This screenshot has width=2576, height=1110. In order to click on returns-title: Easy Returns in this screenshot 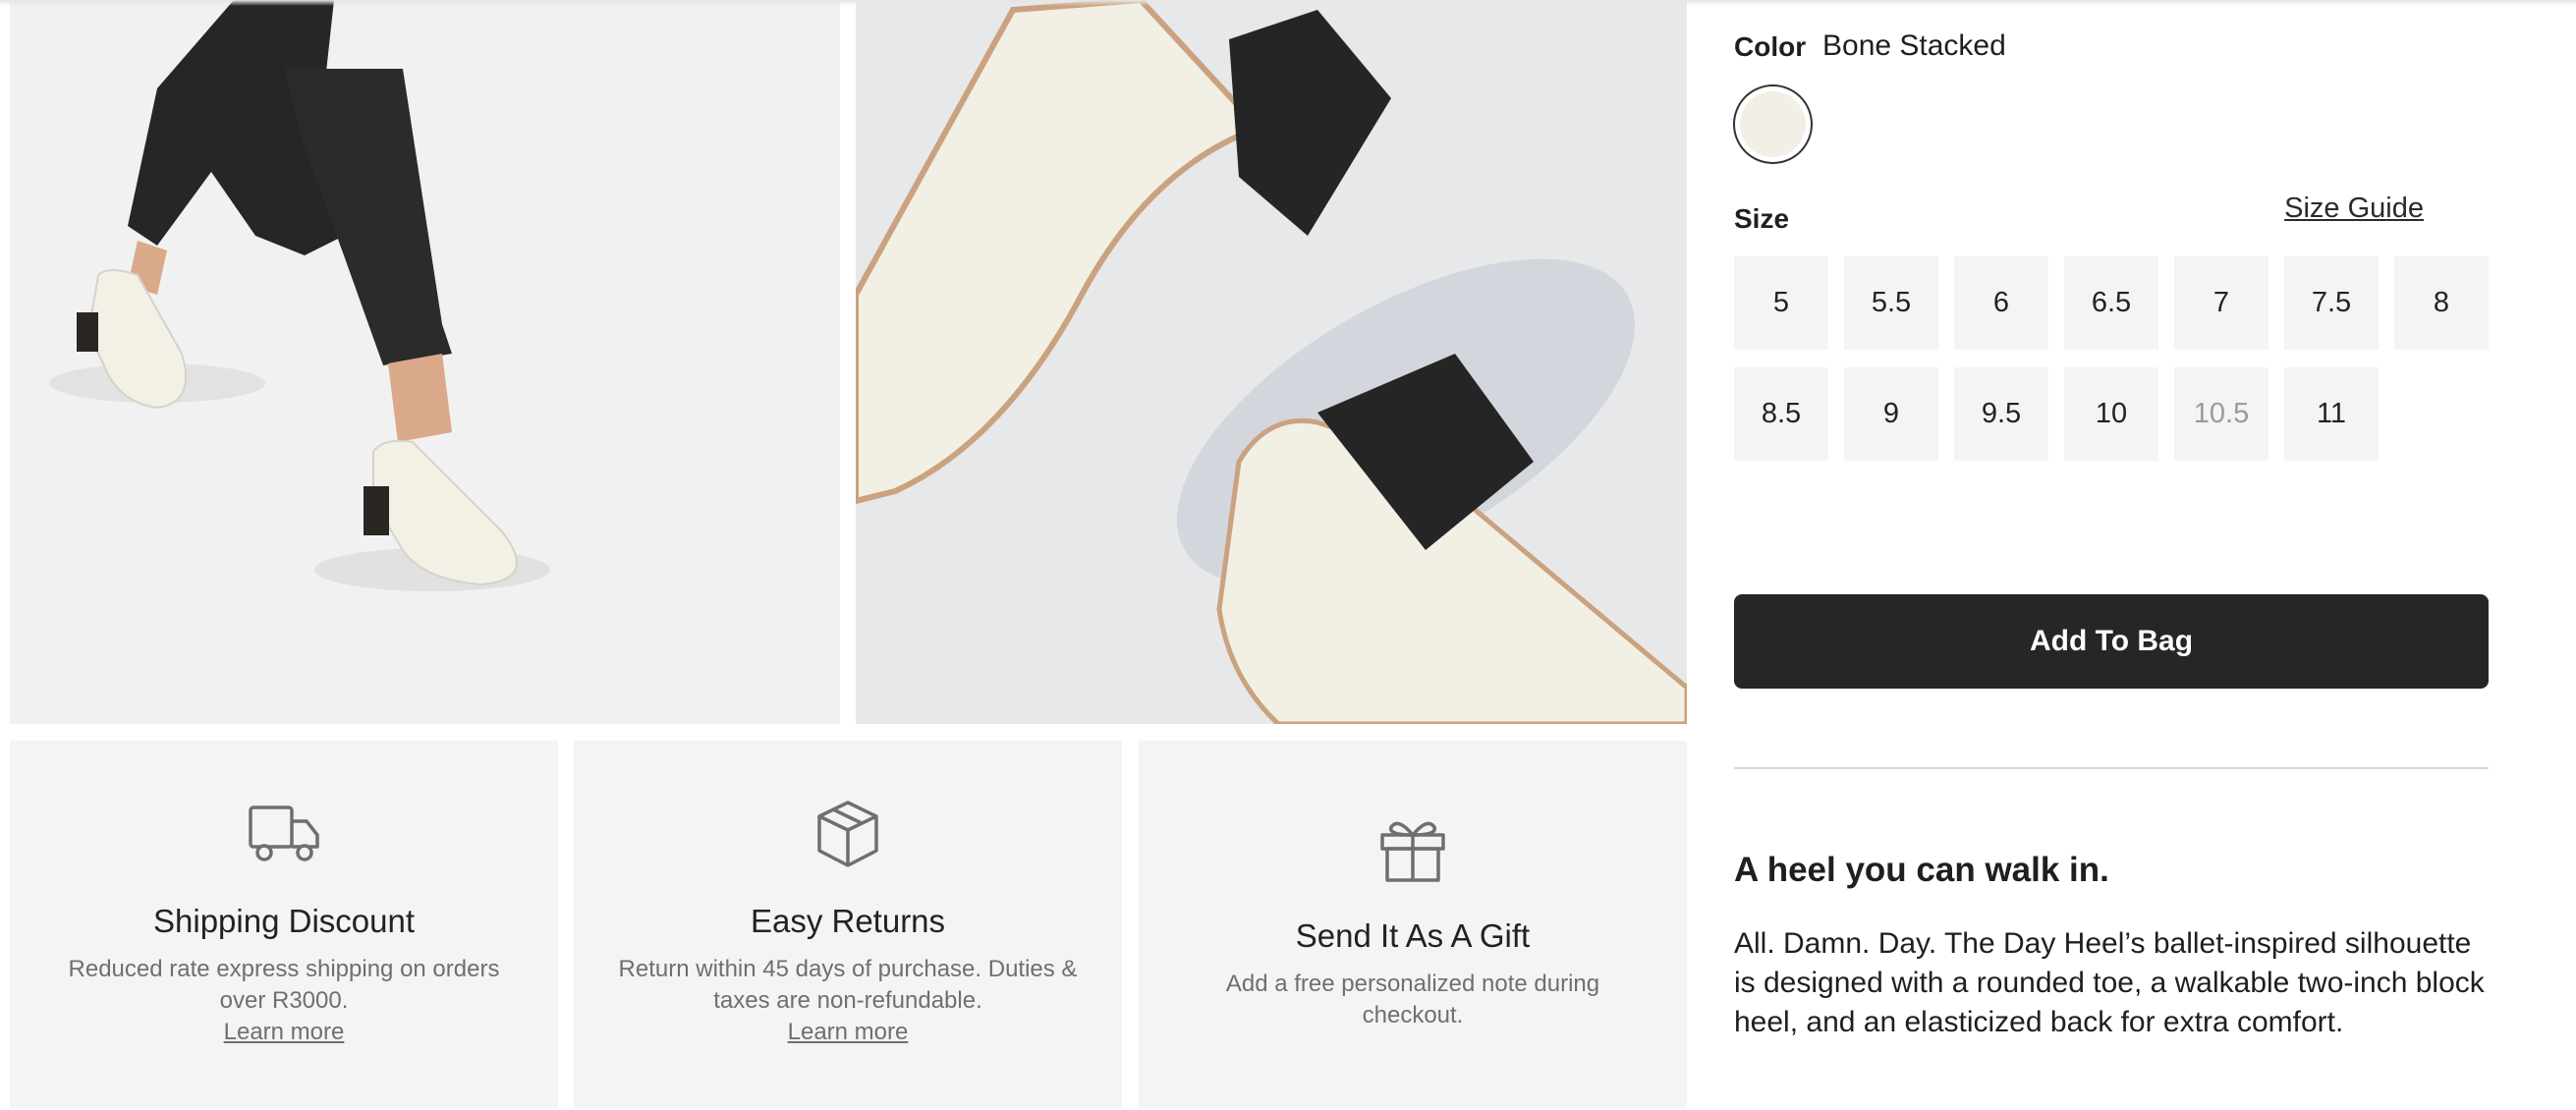, I will do `click(848, 921)`.